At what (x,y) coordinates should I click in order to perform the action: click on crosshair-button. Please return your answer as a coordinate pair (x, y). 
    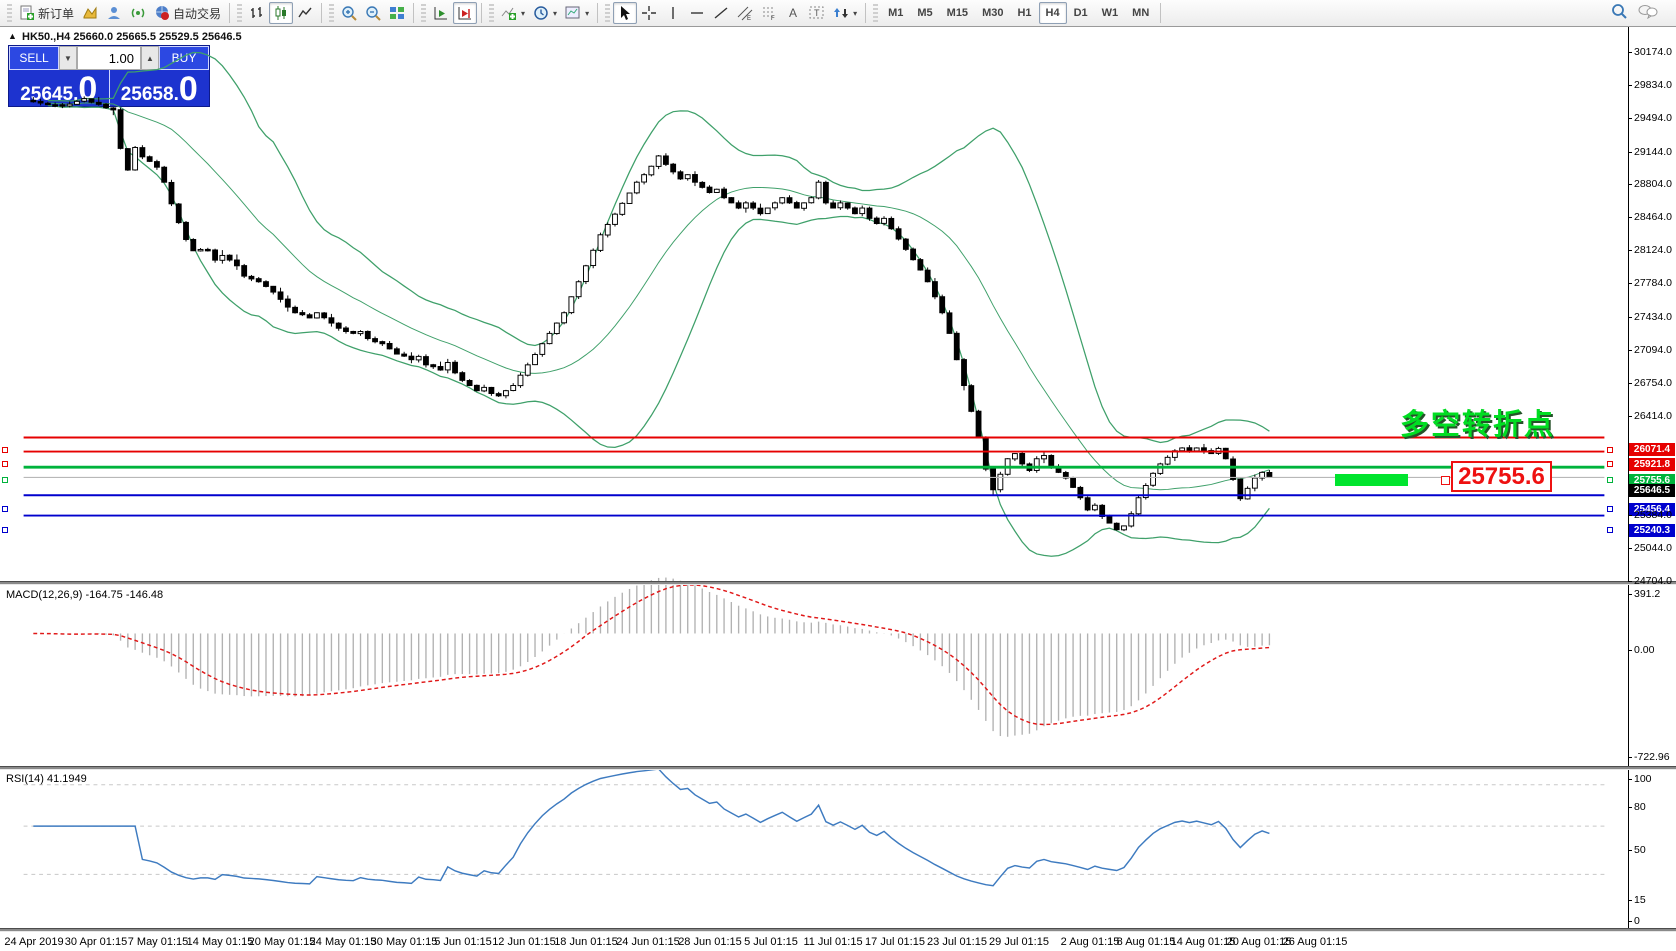
    Looking at the image, I should click on (649, 13).